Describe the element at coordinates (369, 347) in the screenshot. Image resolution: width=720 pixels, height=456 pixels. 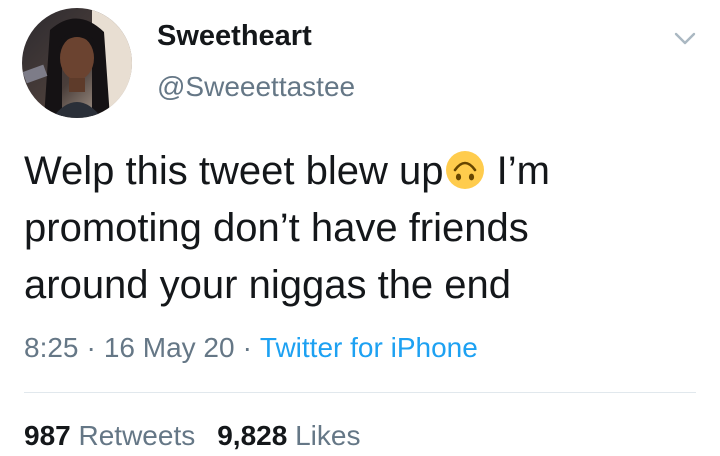
I see `tweet-source-link: Twitter for iPhone` at that location.